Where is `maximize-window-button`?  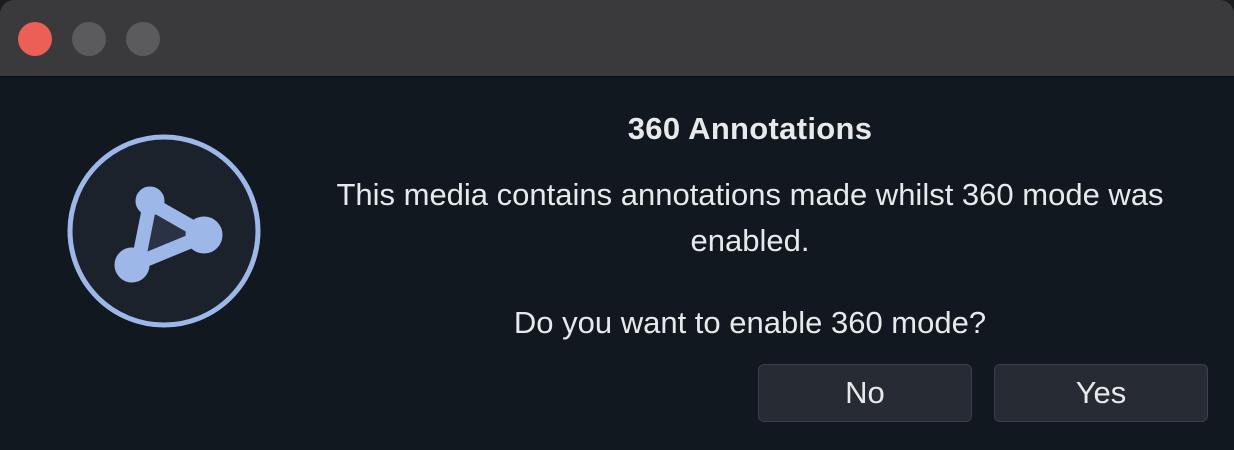 maximize-window-button is located at coordinates (143, 39).